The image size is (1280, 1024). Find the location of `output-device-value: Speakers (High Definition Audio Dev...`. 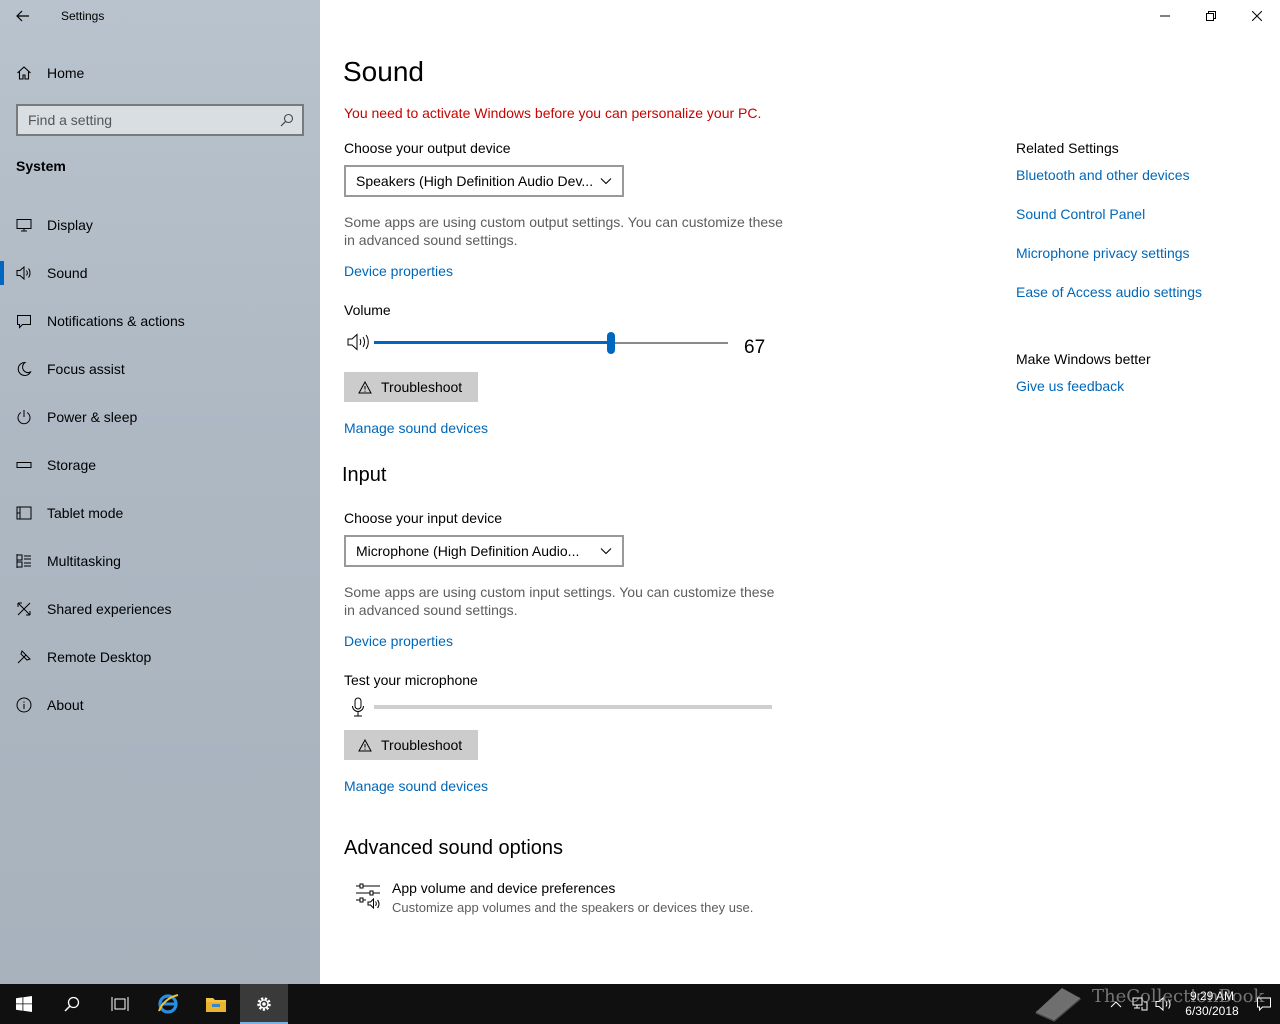

output-device-value: Speakers (High Definition Audio Dev... is located at coordinates (475, 181).